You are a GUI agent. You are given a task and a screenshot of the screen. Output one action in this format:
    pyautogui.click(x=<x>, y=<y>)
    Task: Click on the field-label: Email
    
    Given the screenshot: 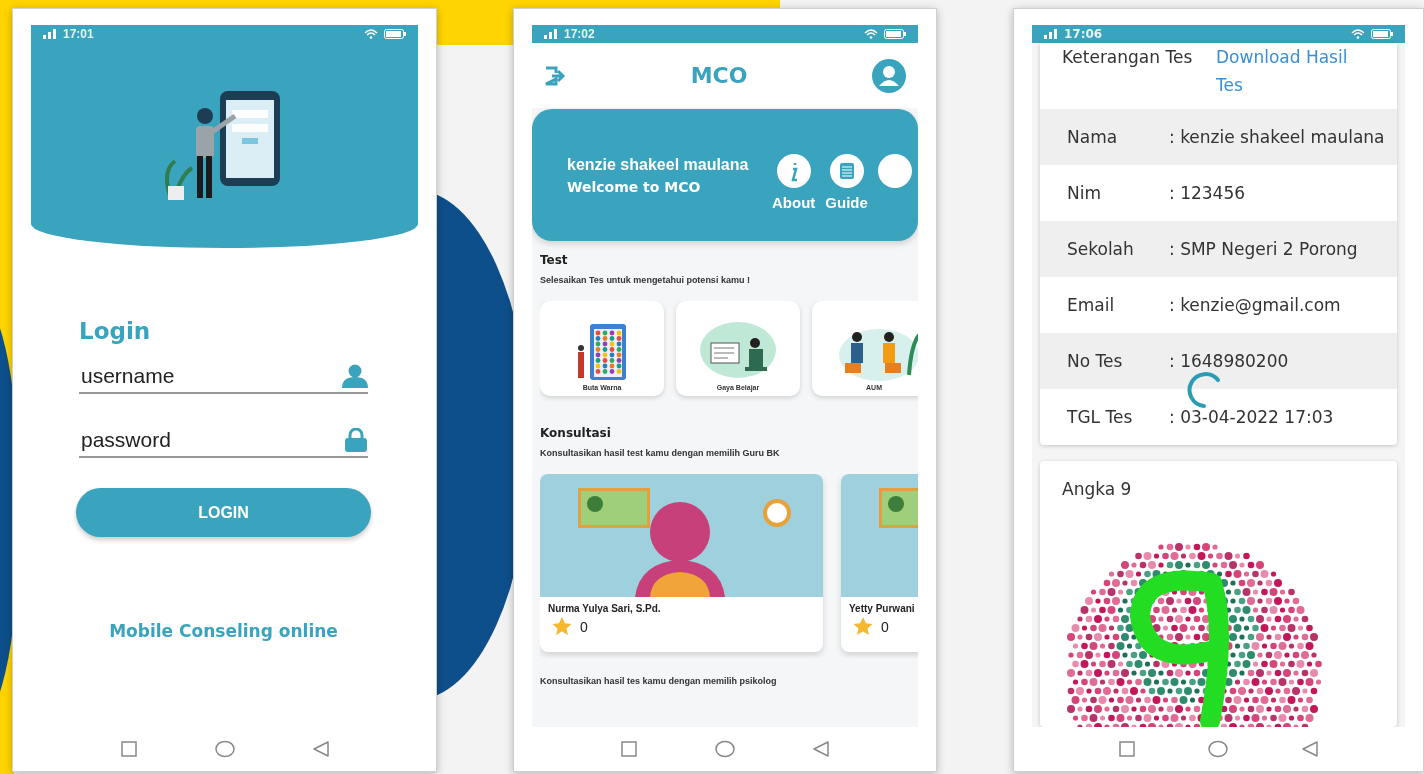 What is the action you would take?
    pyautogui.click(x=1091, y=305)
    